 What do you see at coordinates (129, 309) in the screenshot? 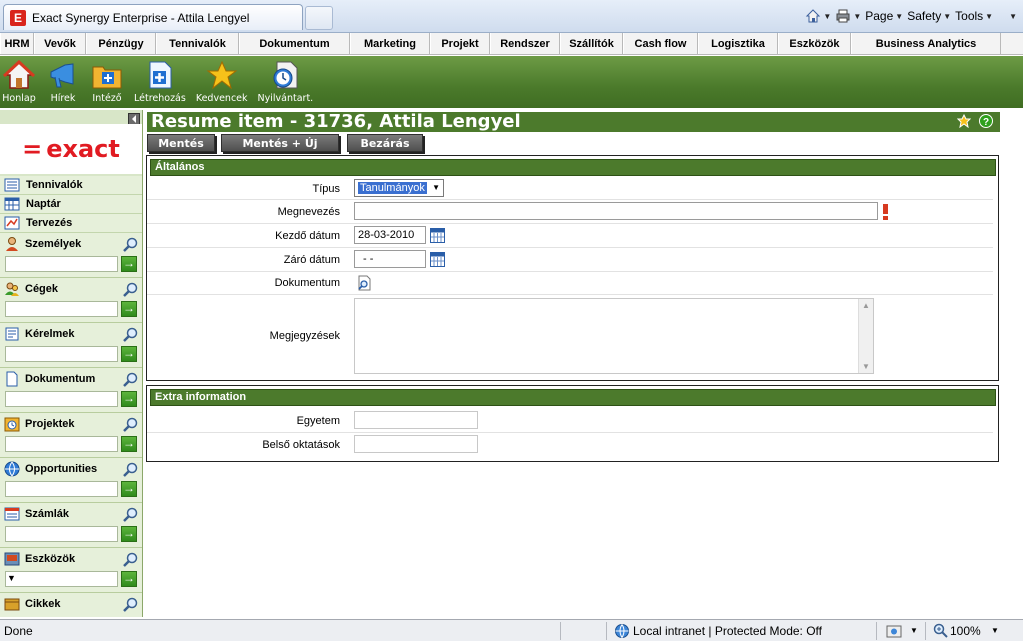
I see `companies-go-button: →` at bounding box center [129, 309].